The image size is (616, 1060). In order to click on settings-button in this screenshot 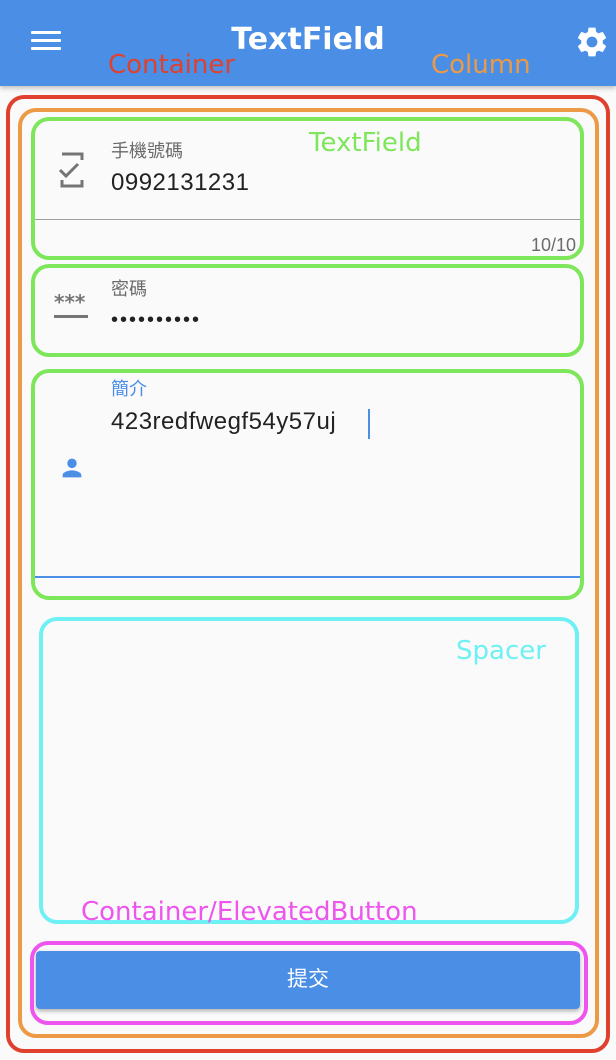, I will do `click(592, 42)`.